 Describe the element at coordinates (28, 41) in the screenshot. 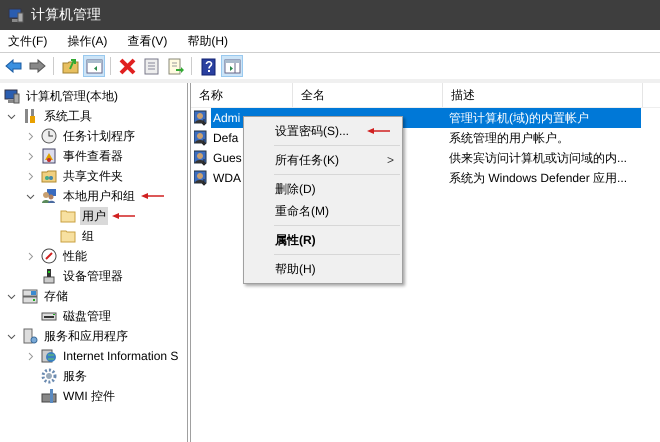

I see `menu-item: 文件(F)` at that location.